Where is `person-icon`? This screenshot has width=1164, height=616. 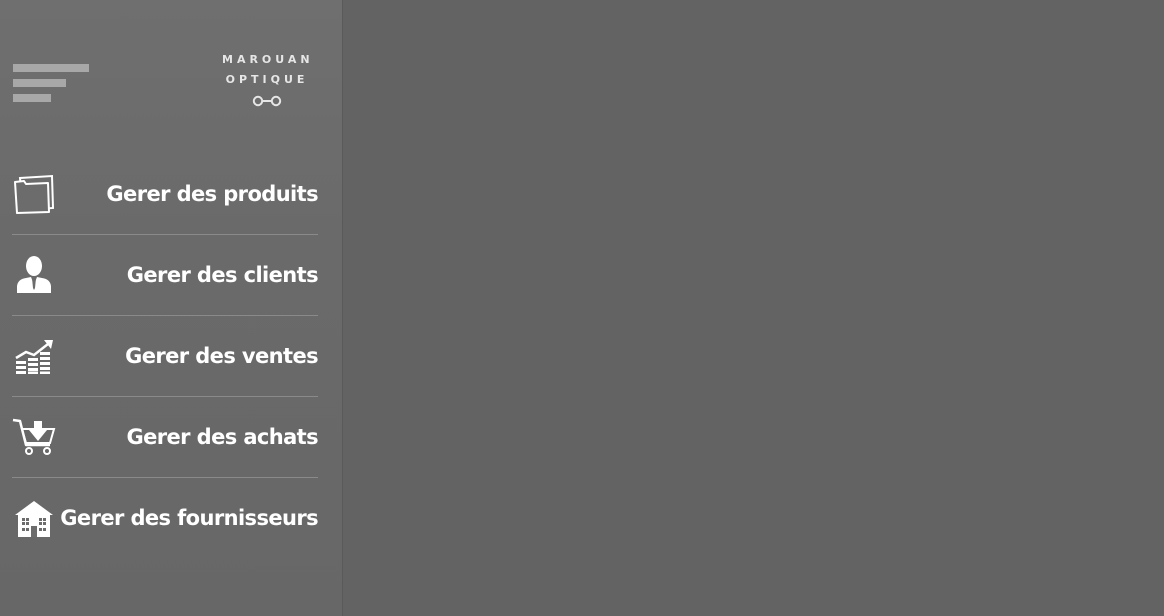
person-icon is located at coordinates (34, 274).